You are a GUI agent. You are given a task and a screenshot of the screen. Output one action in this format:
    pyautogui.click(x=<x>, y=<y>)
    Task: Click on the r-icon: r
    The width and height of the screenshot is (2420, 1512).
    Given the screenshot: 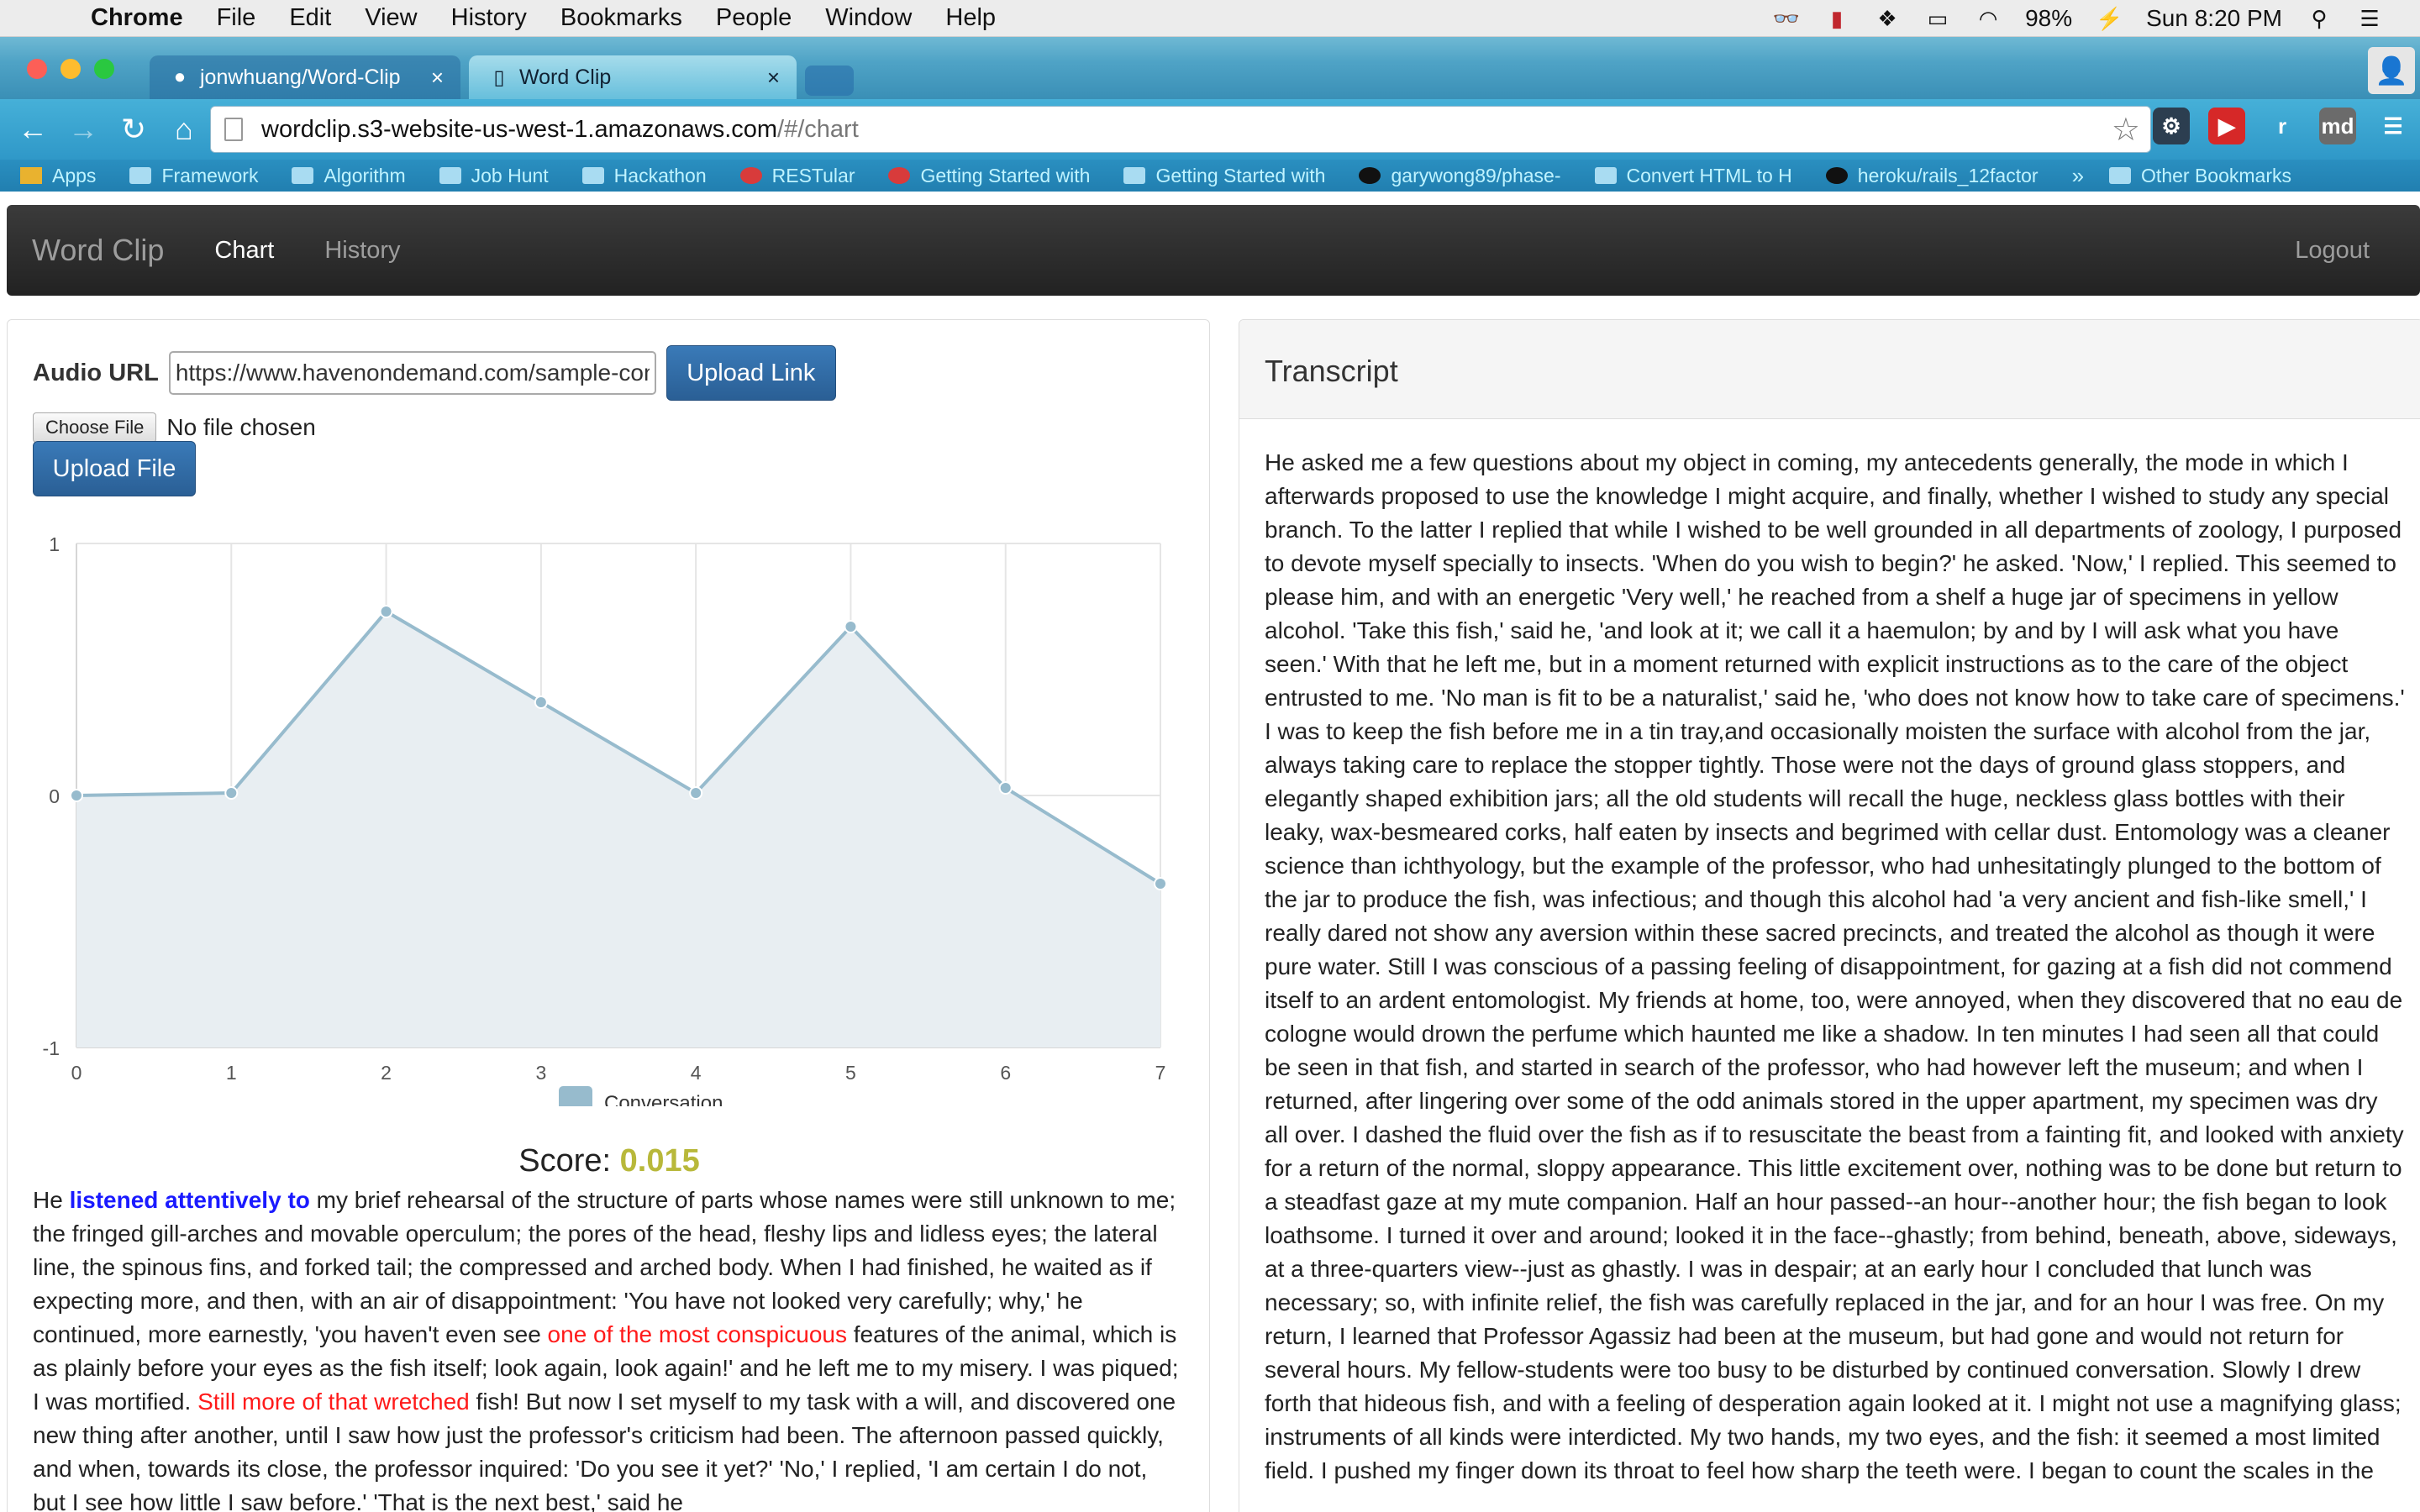 What is the action you would take?
    pyautogui.click(x=2282, y=126)
    